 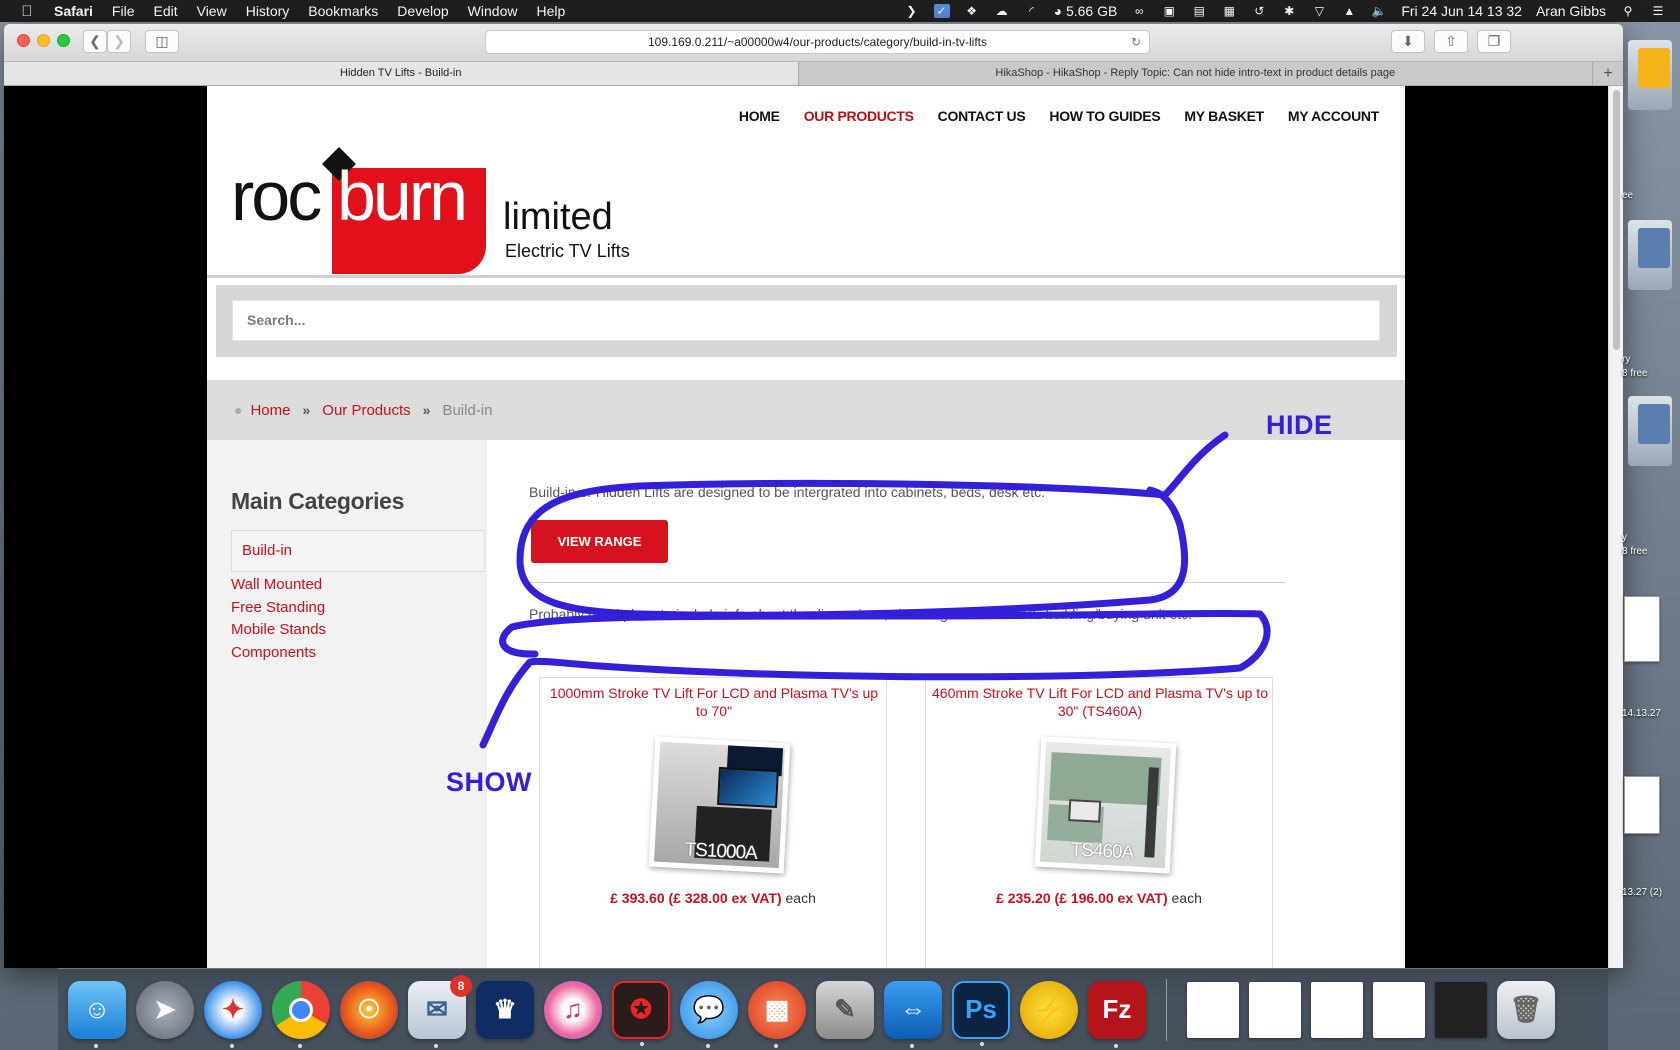 What do you see at coordinates (641, 1013) in the screenshot?
I see `acrobat-icon: ✪` at bounding box center [641, 1013].